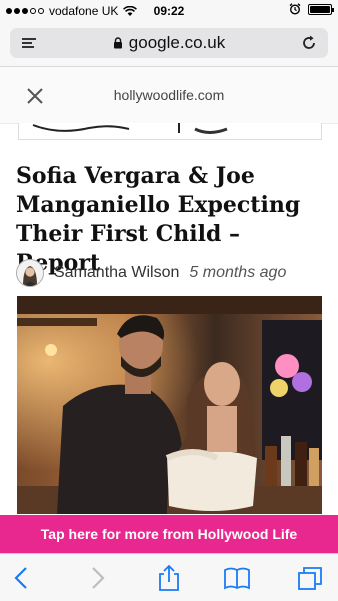  What do you see at coordinates (30, 273) in the screenshot?
I see `author-avatar` at bounding box center [30, 273].